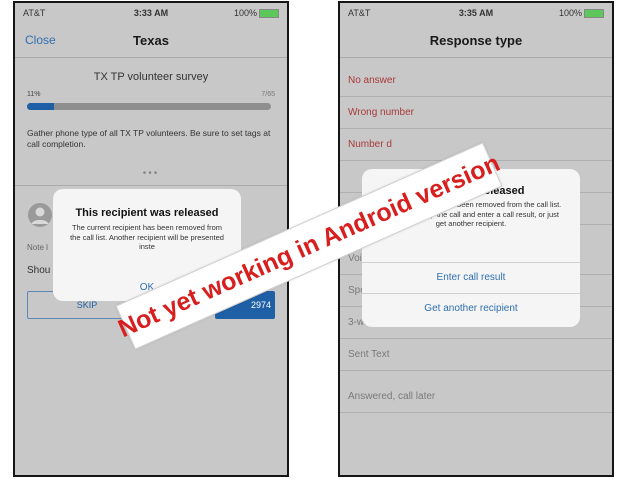 The width and height of the screenshot is (619, 482). I want to click on alert-title: This recipient was released, so click(147, 213).